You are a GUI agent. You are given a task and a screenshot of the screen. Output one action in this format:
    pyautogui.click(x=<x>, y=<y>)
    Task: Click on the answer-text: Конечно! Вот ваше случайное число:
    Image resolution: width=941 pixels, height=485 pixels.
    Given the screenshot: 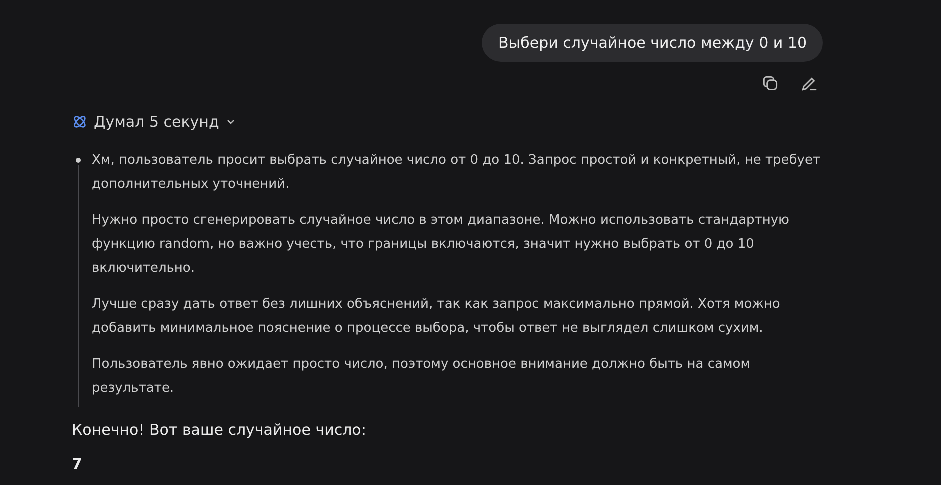 What is the action you would take?
    pyautogui.click(x=220, y=430)
    